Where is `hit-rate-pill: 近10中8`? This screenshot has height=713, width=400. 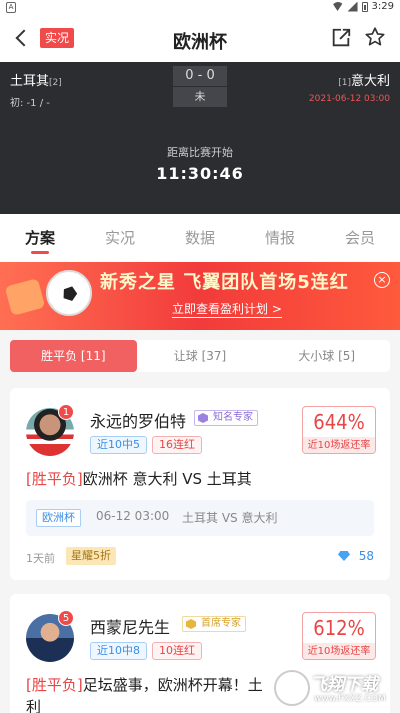
hit-rate-pill: 近10中8 is located at coordinates (118, 651).